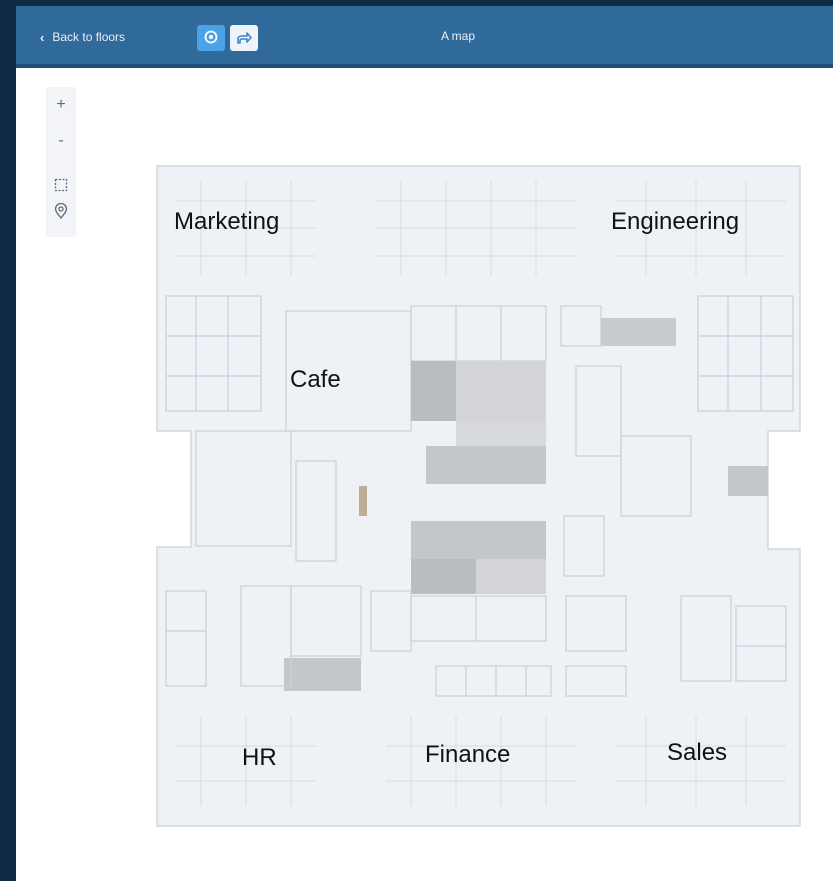 This screenshot has height=881, width=833. Describe the element at coordinates (675, 222) in the screenshot. I see `zone-label-engineering: Engineering` at that location.